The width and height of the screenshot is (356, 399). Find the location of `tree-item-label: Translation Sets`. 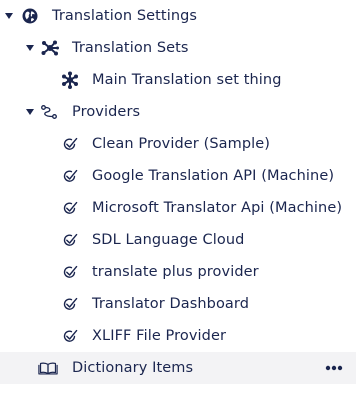

tree-item-label: Translation Sets is located at coordinates (130, 48).